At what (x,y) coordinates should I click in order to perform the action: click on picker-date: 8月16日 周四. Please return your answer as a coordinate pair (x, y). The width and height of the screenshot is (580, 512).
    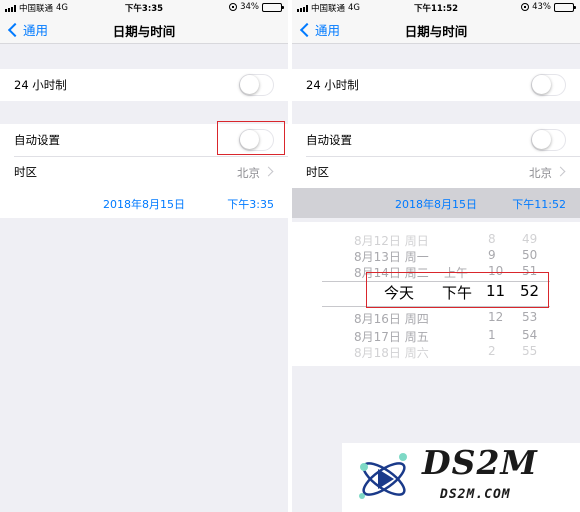
    Looking at the image, I should click on (391, 319).